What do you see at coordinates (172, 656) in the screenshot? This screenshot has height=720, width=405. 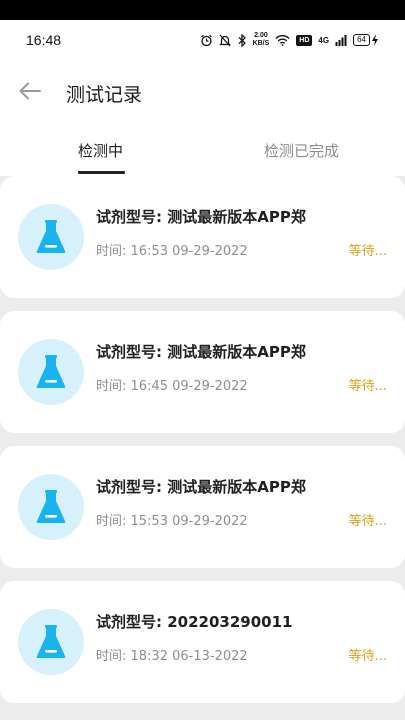 I see `record-time: 时间: 18:32 06-13-2022` at bounding box center [172, 656].